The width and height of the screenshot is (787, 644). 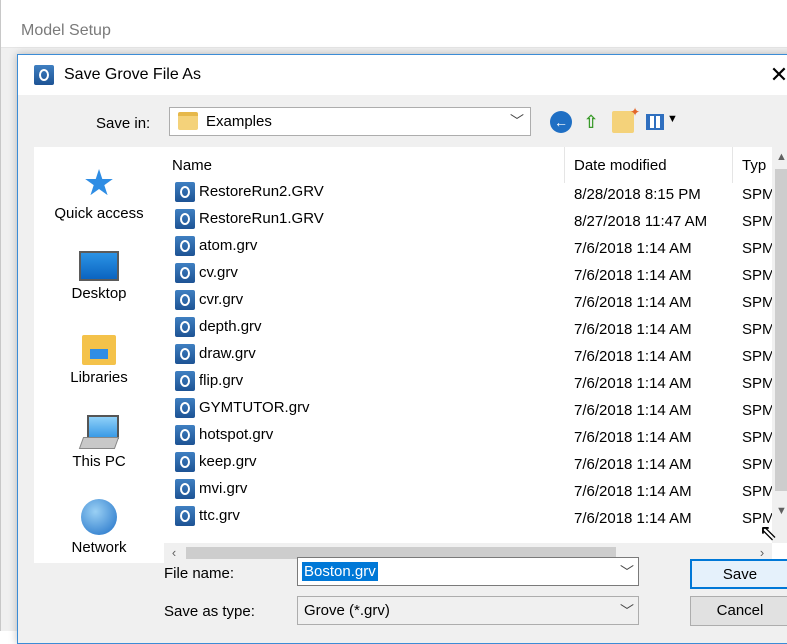 What do you see at coordinates (468, 356) in the screenshot?
I see `file-row: draw.grv 7/6/2018 1:14 AM SPM` at bounding box center [468, 356].